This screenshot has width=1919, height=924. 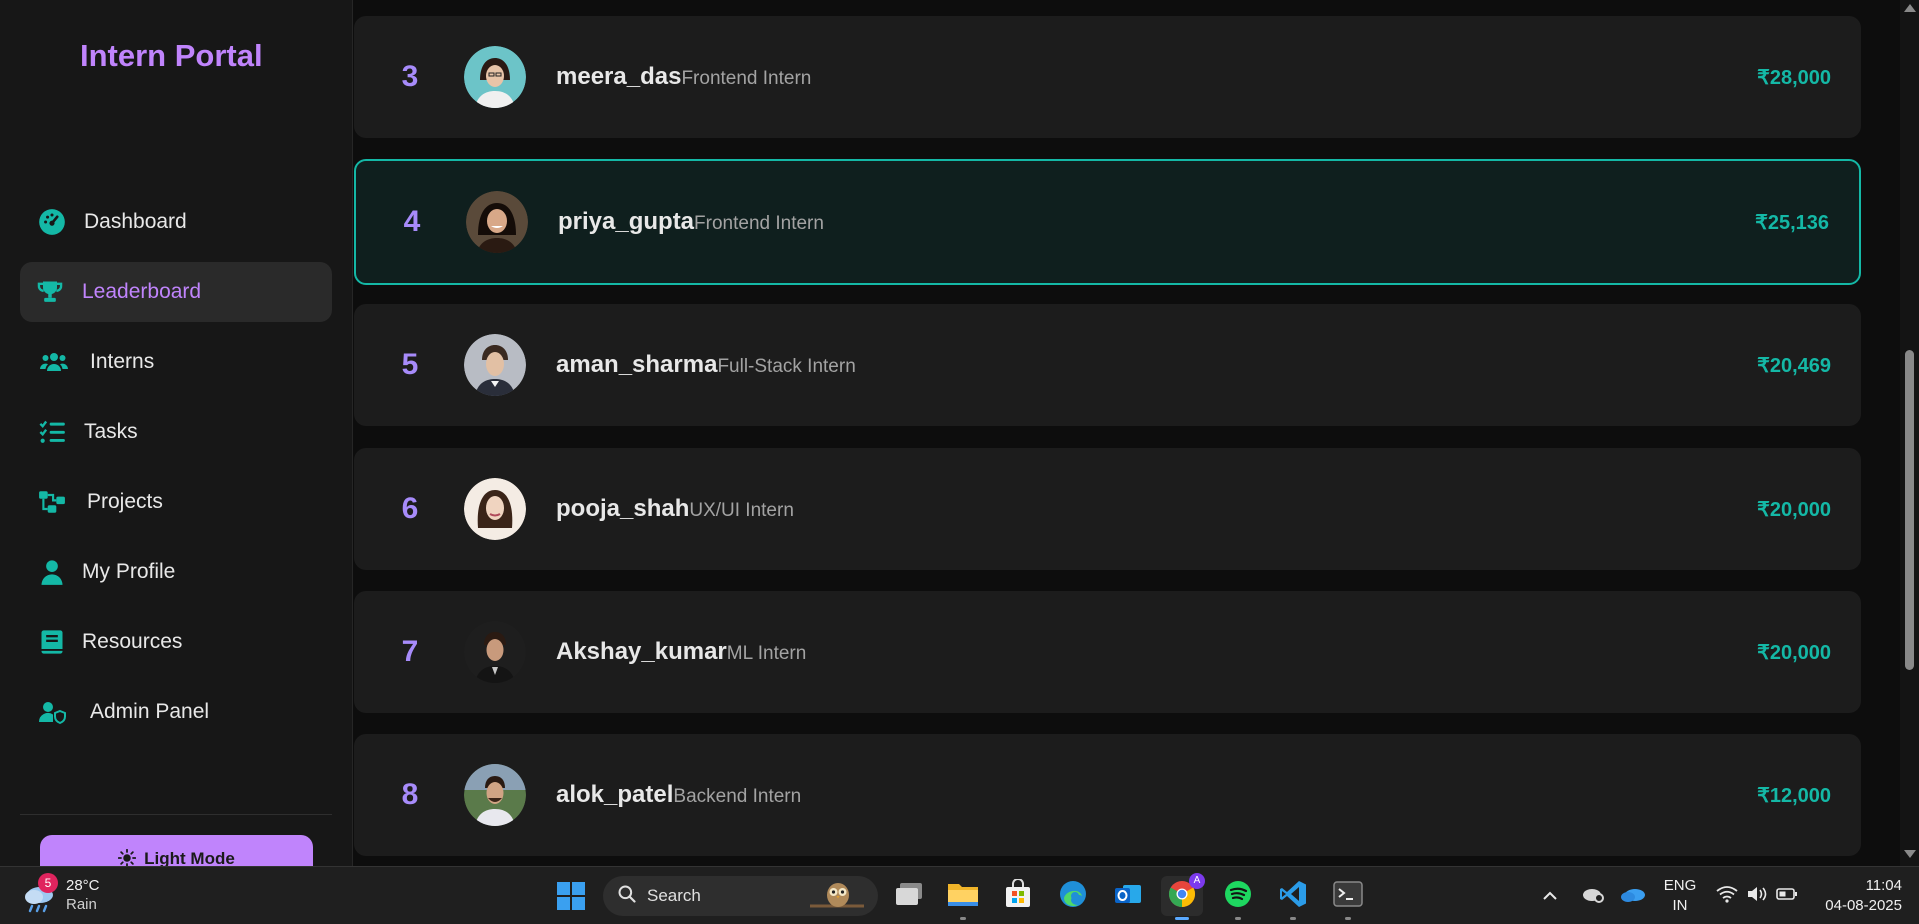 I want to click on microsoft-store-button, so click(x=1018, y=896).